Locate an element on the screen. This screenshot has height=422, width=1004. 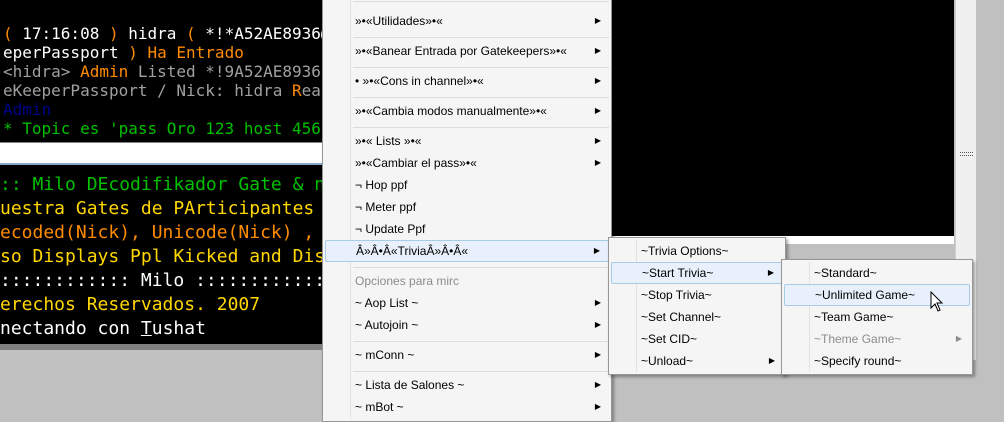
chat-line: ecoded(Nick), Unicode(Nick) , Ga is located at coordinates (161, 232).